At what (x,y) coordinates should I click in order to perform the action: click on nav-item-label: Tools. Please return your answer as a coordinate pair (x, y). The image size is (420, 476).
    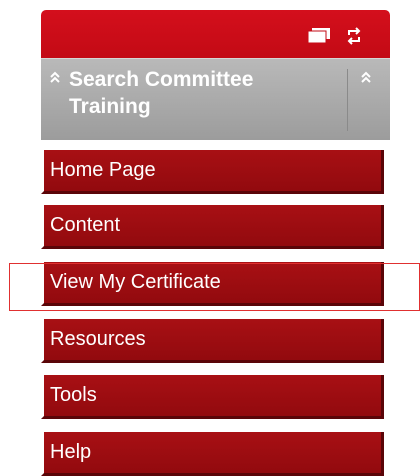
    Looking at the image, I should click on (73, 395).